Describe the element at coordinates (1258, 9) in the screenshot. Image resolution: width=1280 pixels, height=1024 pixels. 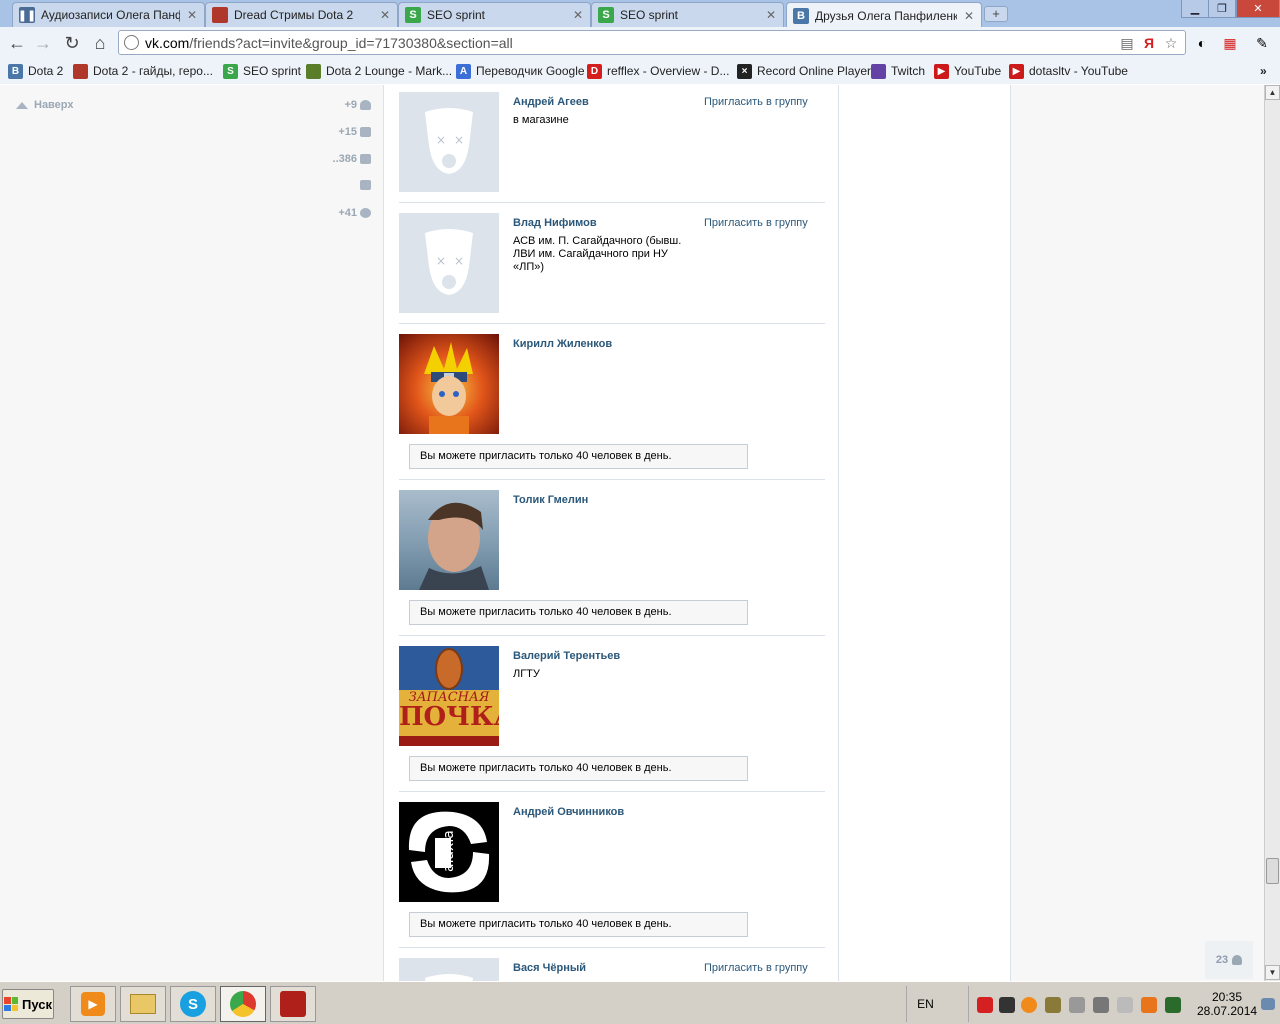
I see `window-close-button: ✕` at that location.